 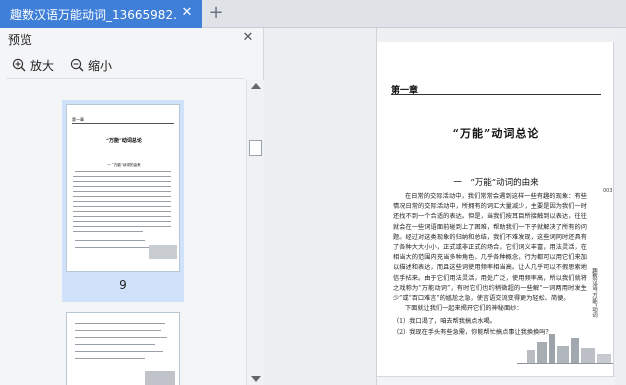 What do you see at coordinates (256, 379) in the screenshot?
I see `scroll-down-arrow-icon` at bounding box center [256, 379].